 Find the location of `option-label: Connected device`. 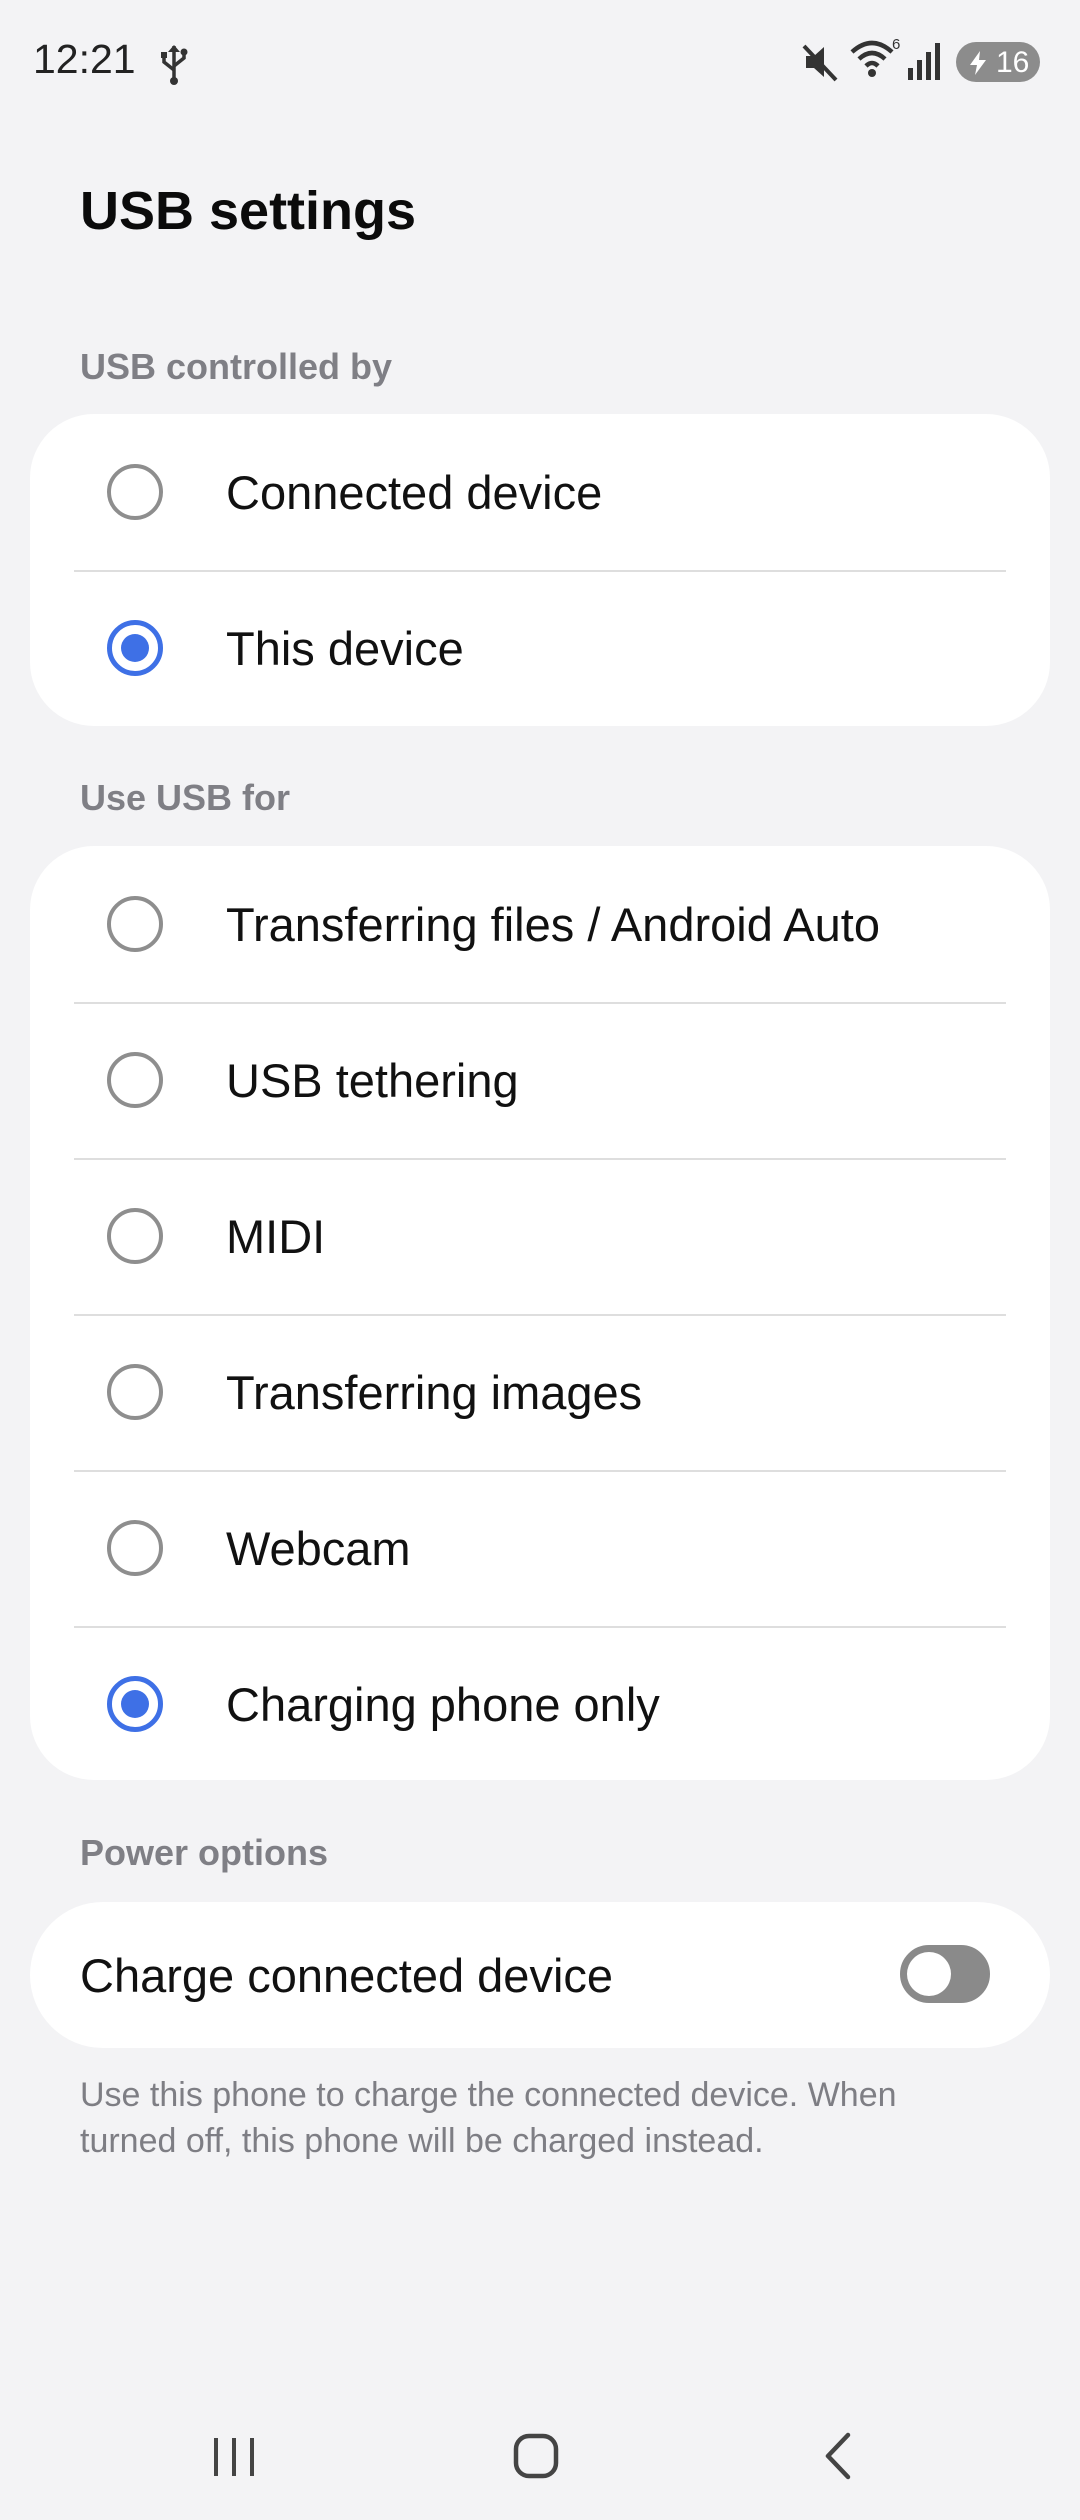

option-label: Connected device is located at coordinates (414, 492).